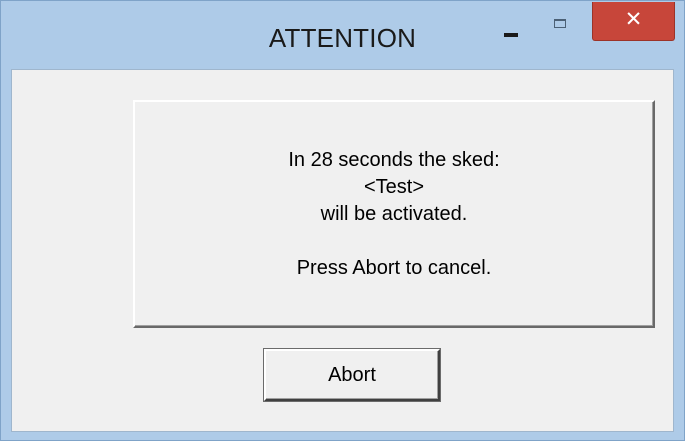 The width and height of the screenshot is (685, 441). Describe the element at coordinates (394, 187) in the screenshot. I see `message-line-sked-name: <Test>` at that location.